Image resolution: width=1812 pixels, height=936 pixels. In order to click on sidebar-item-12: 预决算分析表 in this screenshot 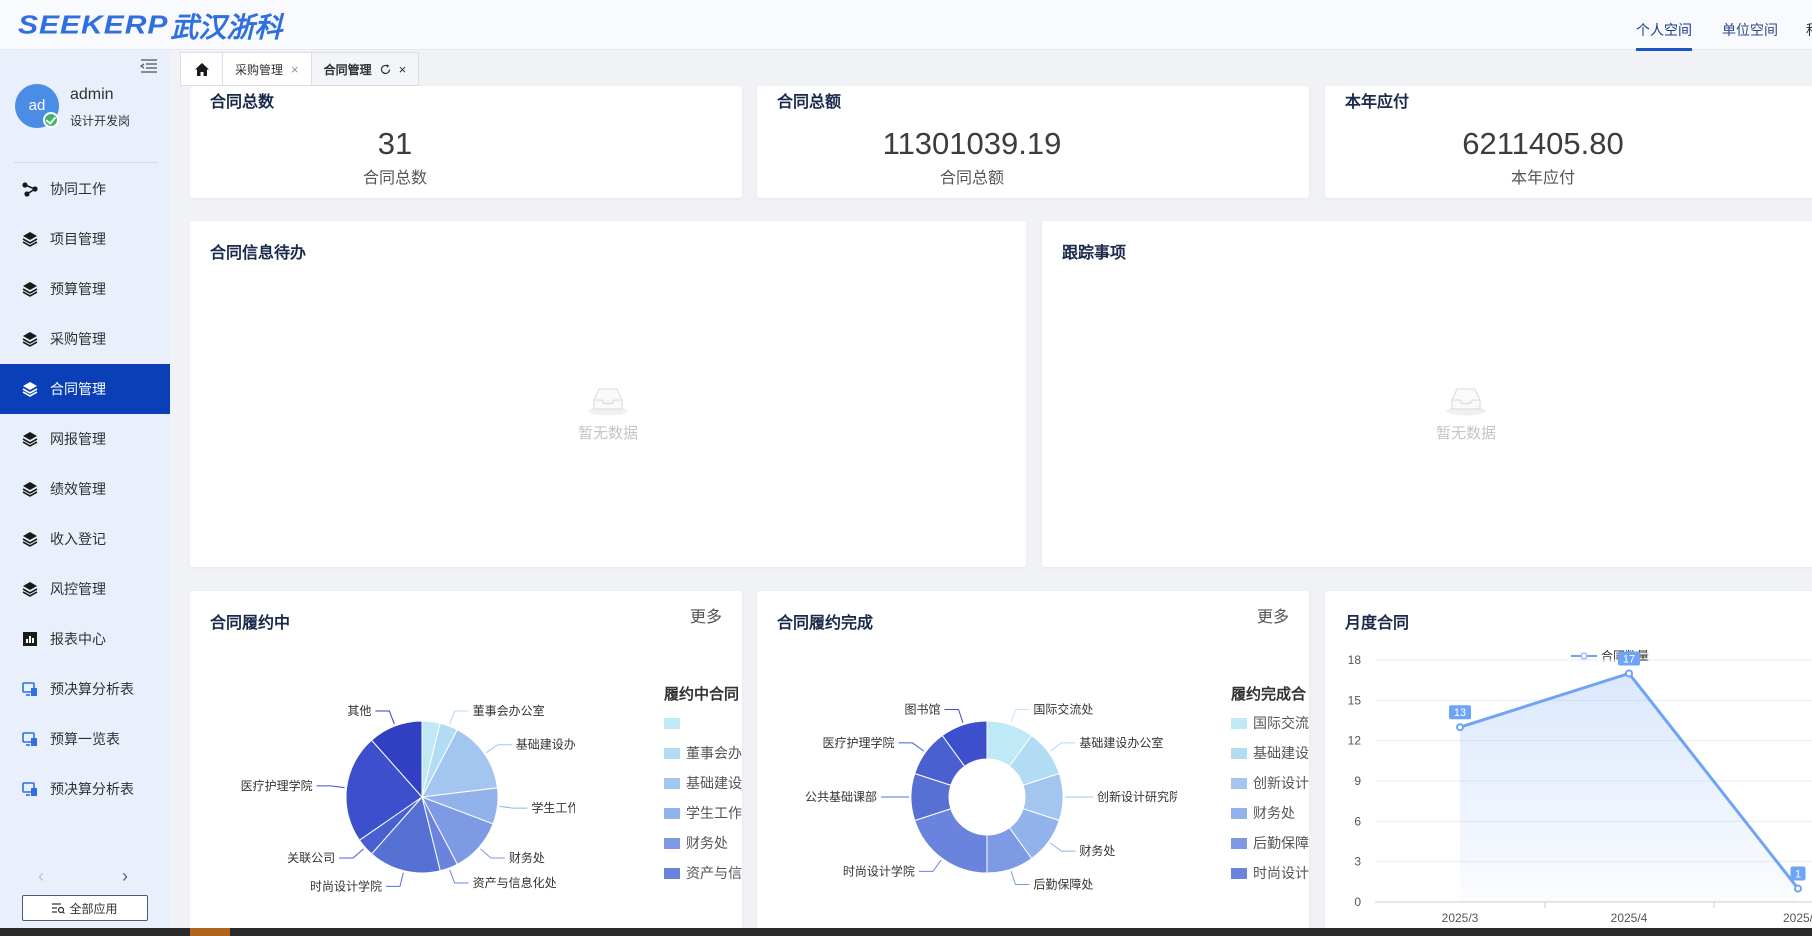, I will do `click(85, 789)`.